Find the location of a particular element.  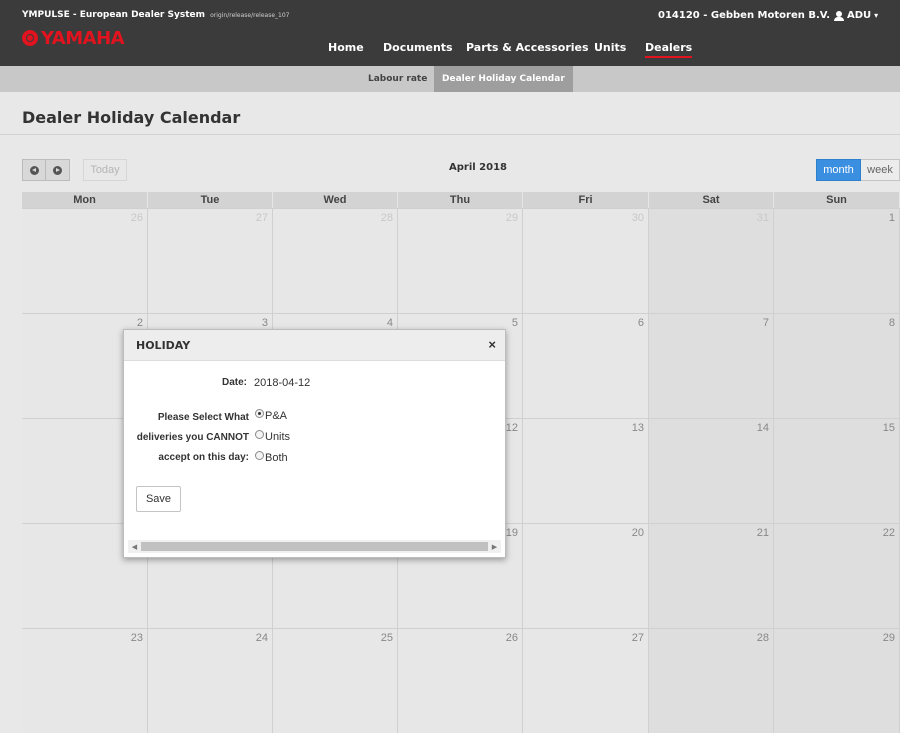

day-number: 30 is located at coordinates (637, 218).